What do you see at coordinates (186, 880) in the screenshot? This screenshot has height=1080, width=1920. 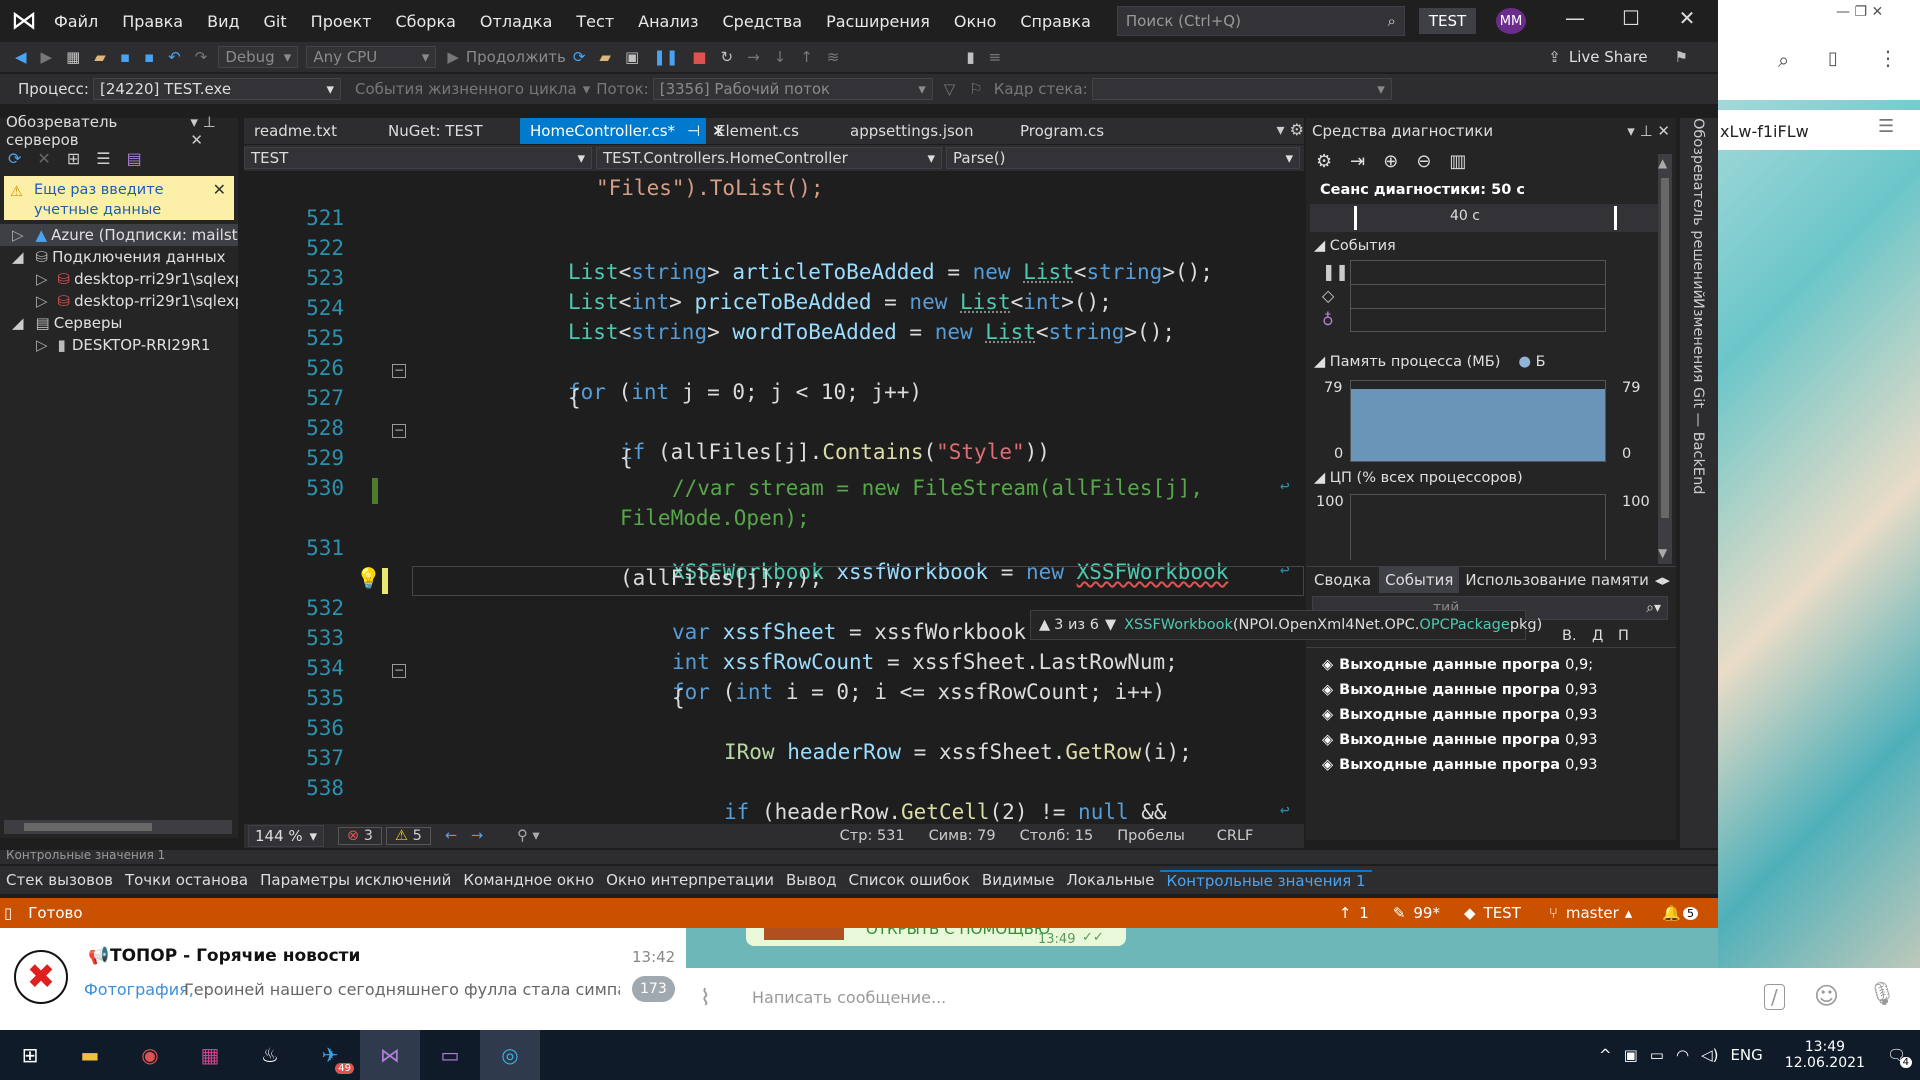 I see `tab-breakpoints: Точки останова` at bounding box center [186, 880].